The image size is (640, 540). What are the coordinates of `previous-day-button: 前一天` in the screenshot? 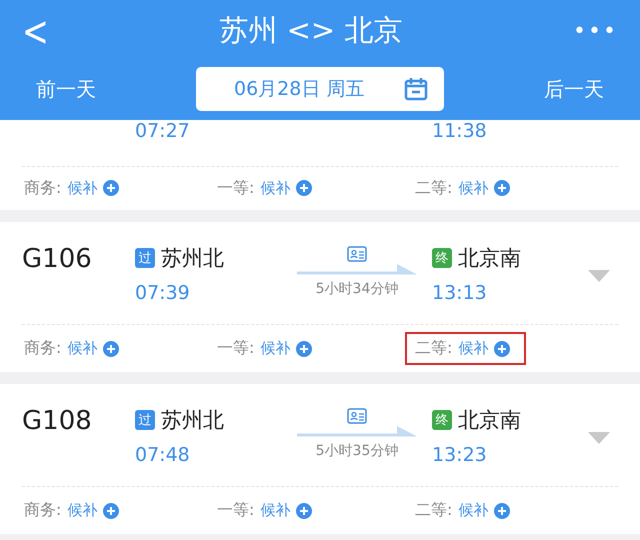 It's located at (66, 89).